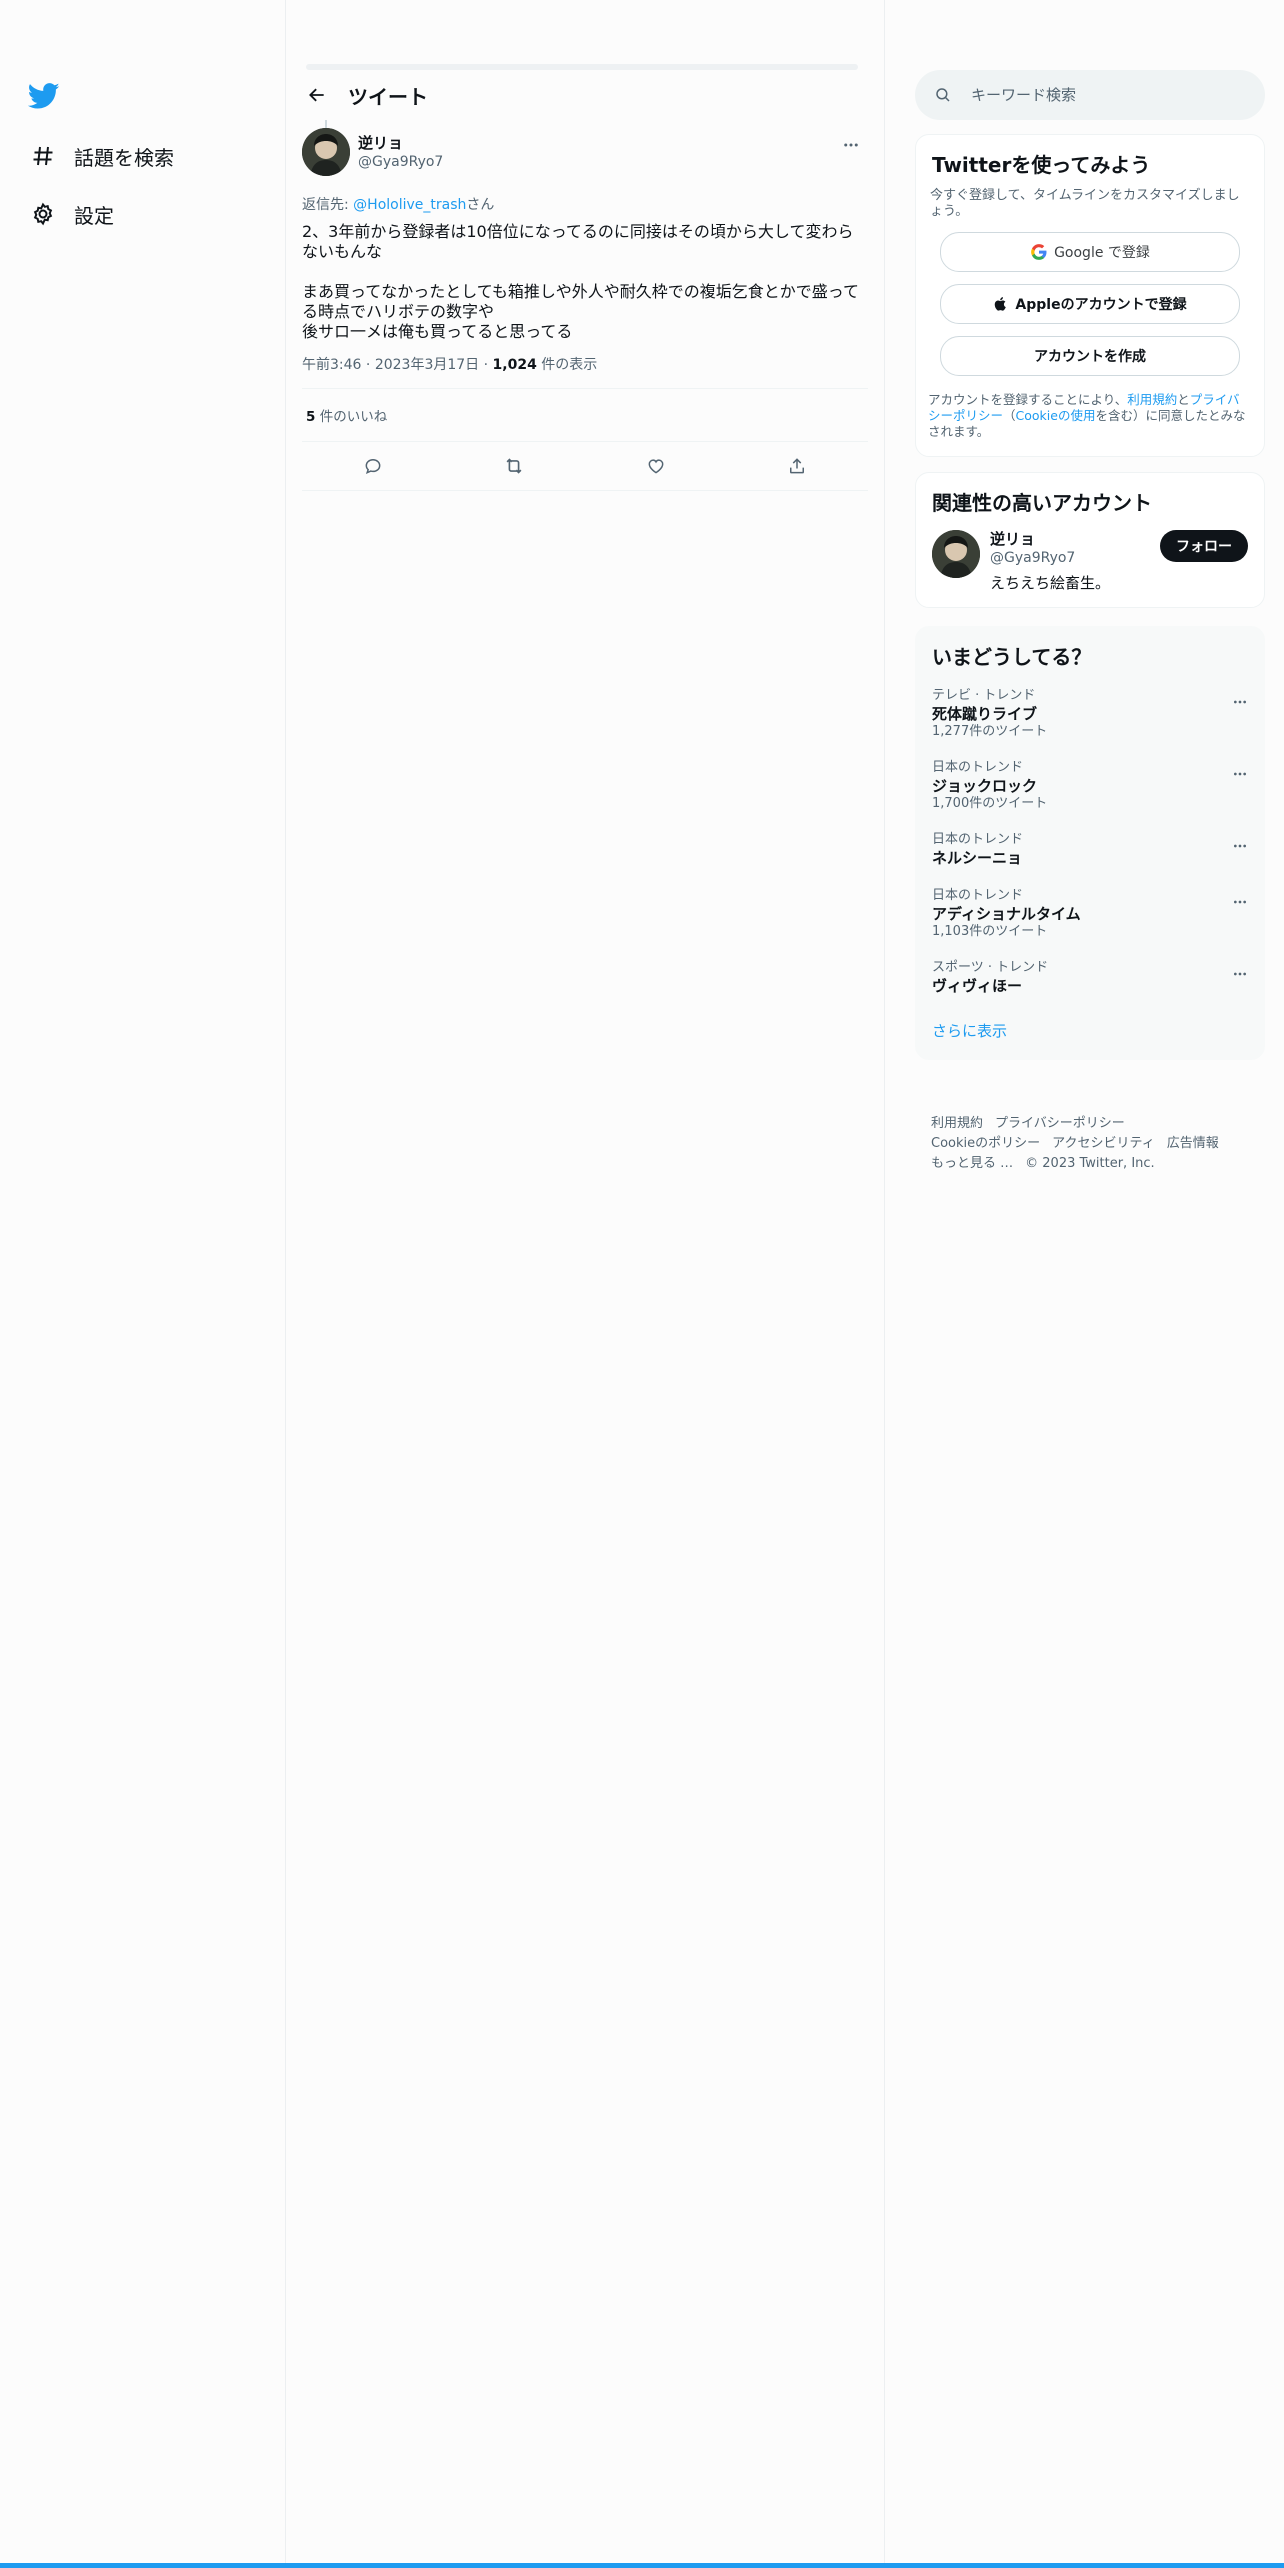  I want to click on trend-item: スポーツ · トレンド ヴィヴィほー, so click(1090, 978).